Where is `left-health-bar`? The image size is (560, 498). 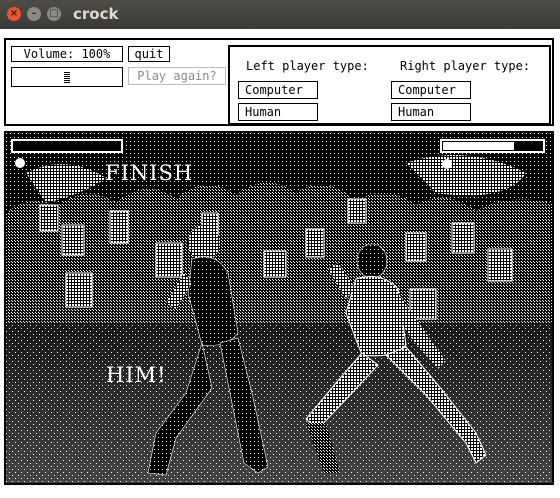 left-health-bar is located at coordinates (67, 146).